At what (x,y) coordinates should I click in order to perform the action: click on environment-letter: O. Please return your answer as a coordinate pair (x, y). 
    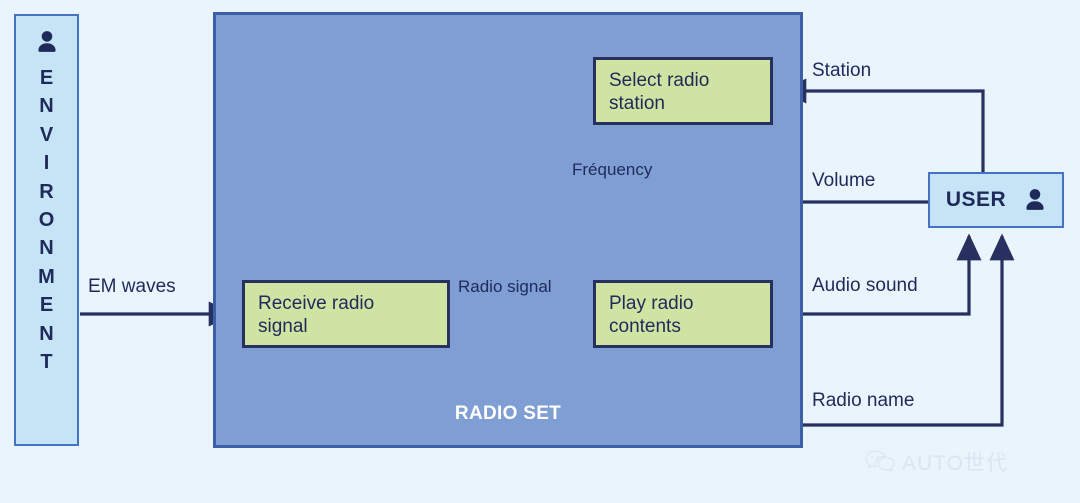
    Looking at the image, I should click on (46, 219).